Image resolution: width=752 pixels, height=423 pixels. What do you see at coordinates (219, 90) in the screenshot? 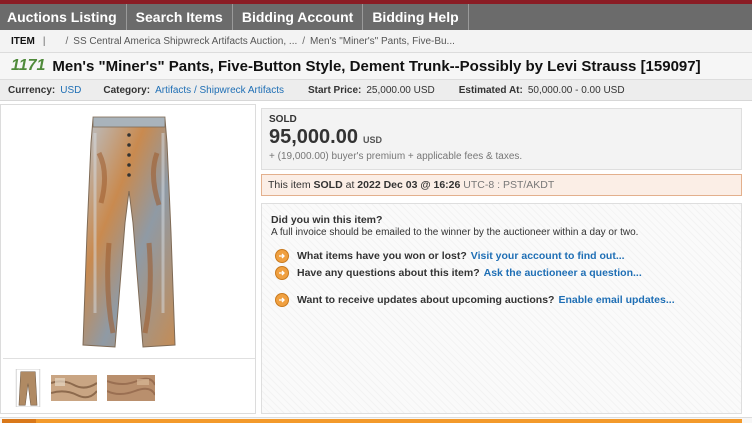
I see `category-link: Artifacts / Shipwreck Artifacts` at bounding box center [219, 90].